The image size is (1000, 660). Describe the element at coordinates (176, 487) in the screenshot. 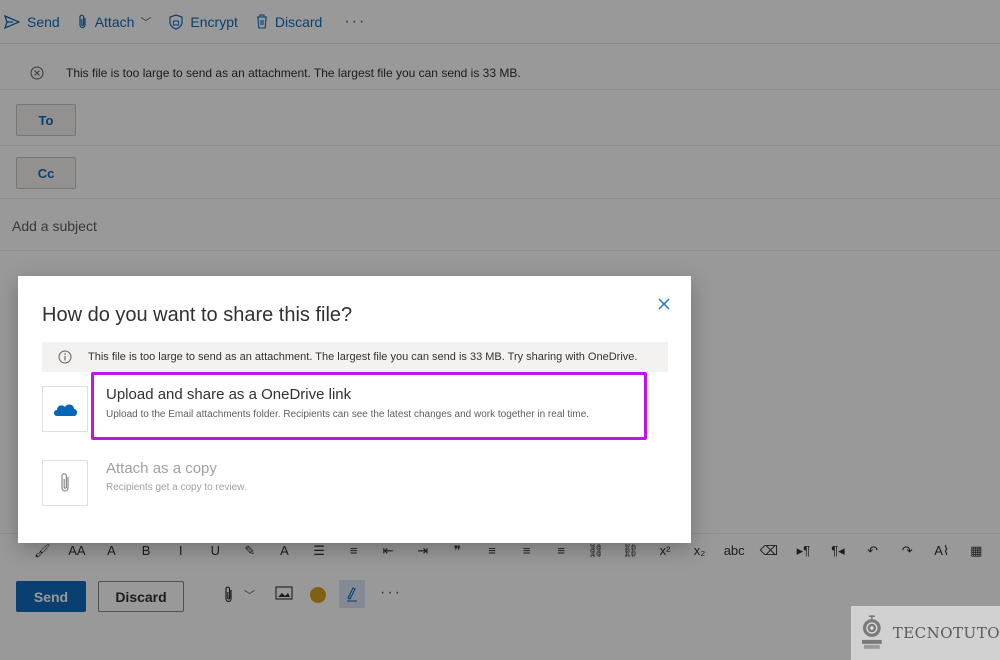

I see `option-attach-description: Recipients get a copy to review.` at that location.